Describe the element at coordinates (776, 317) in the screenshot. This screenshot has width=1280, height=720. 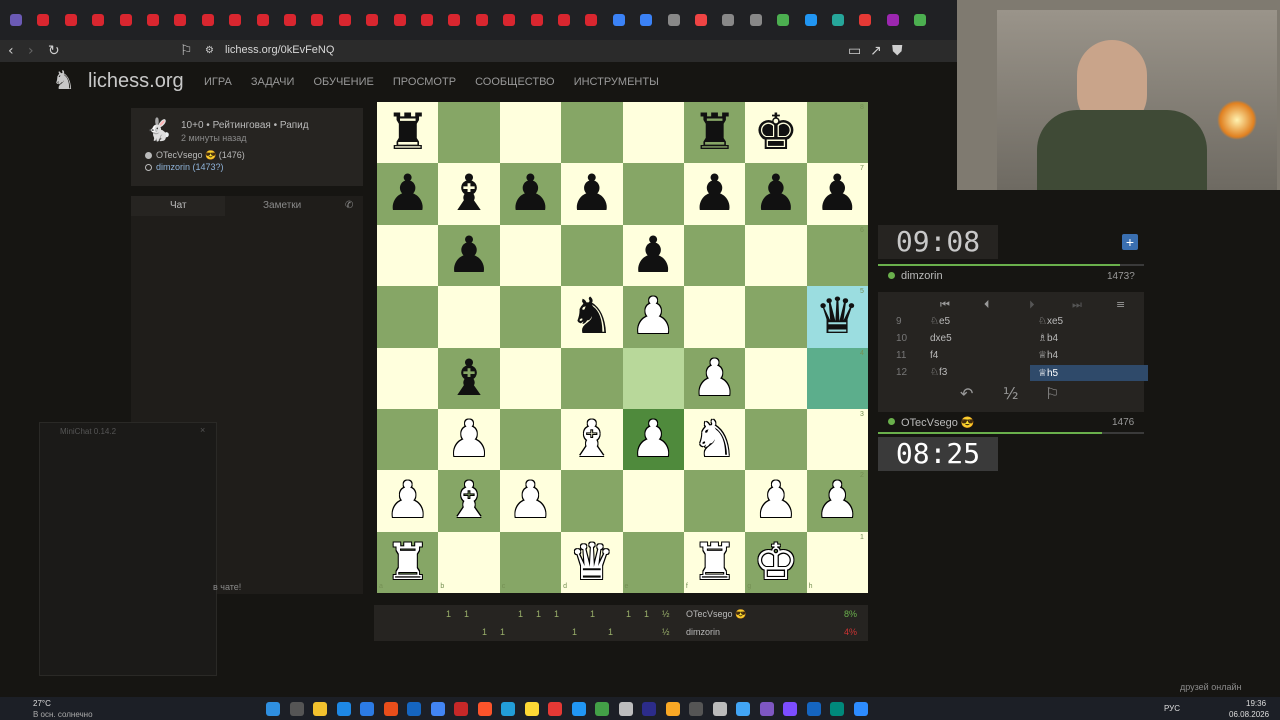
I see `square-g5` at that location.